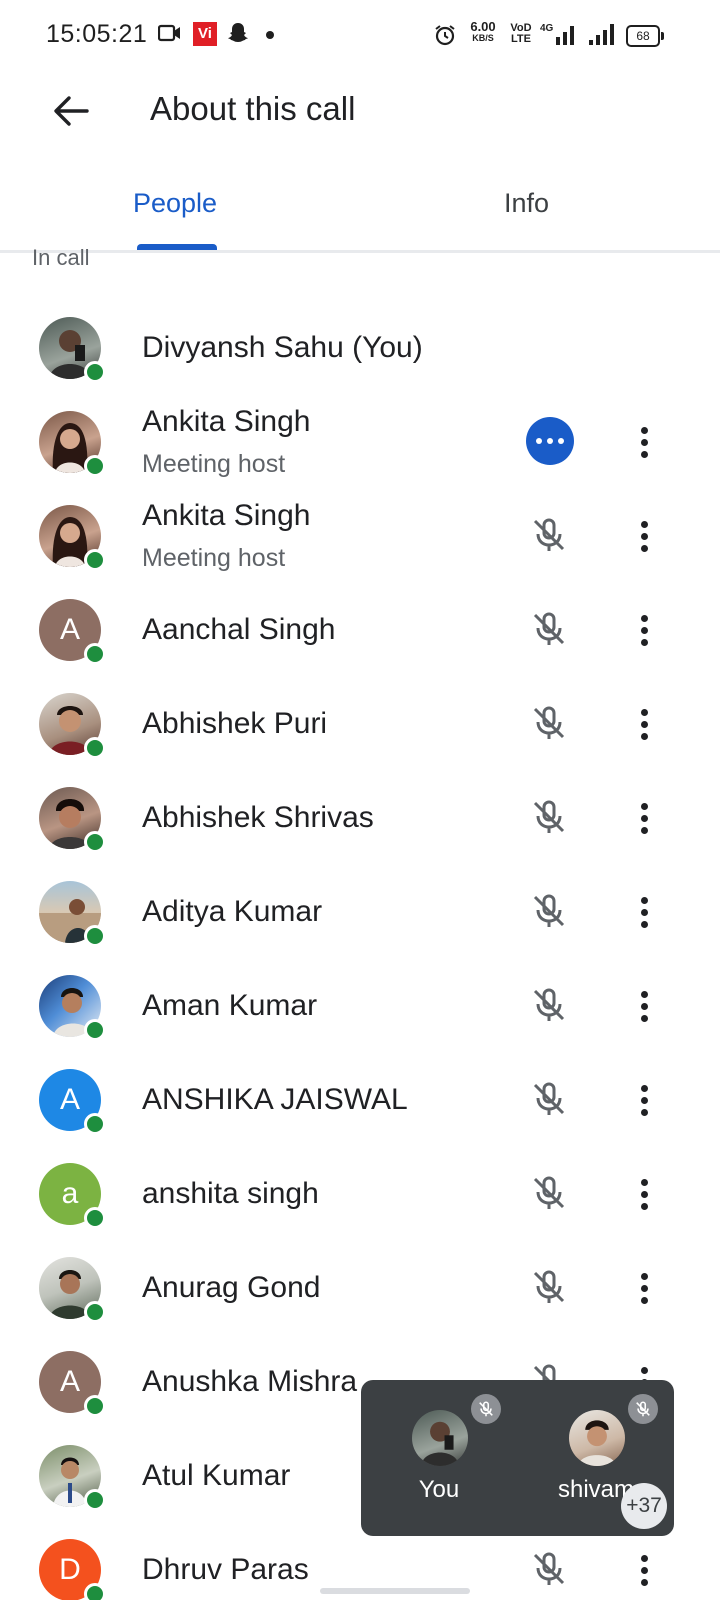  I want to click on participant-row: Abhishek Shrivas, so click(360, 818).